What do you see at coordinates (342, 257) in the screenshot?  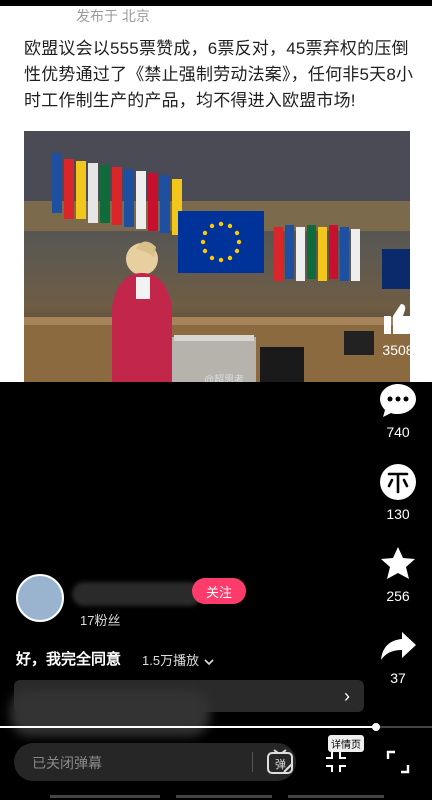 I see `flags-right` at bounding box center [342, 257].